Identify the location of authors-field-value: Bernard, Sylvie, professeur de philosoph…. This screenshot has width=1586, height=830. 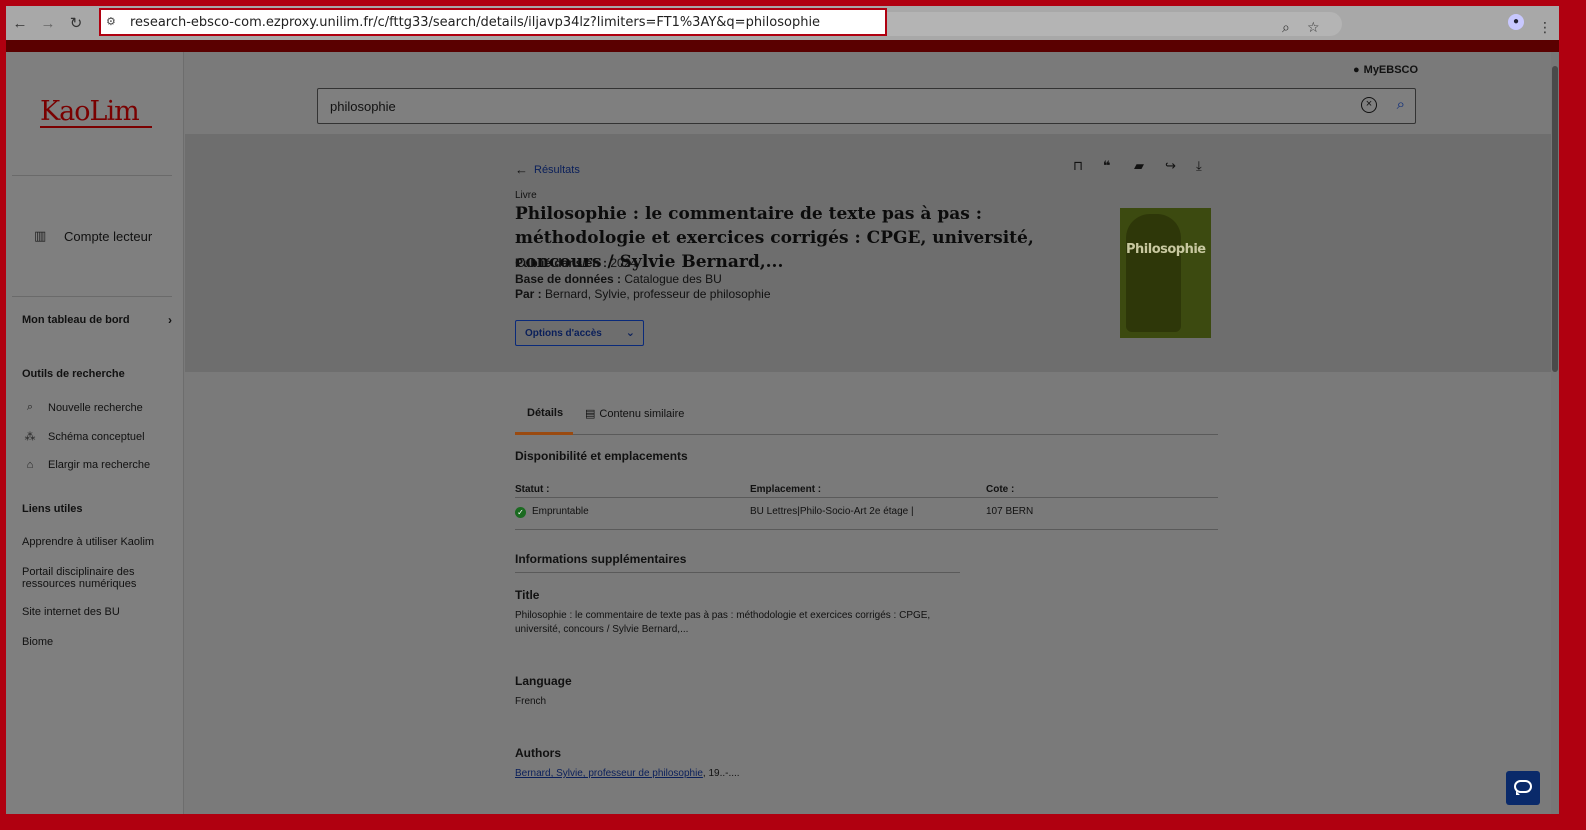
(740, 774).